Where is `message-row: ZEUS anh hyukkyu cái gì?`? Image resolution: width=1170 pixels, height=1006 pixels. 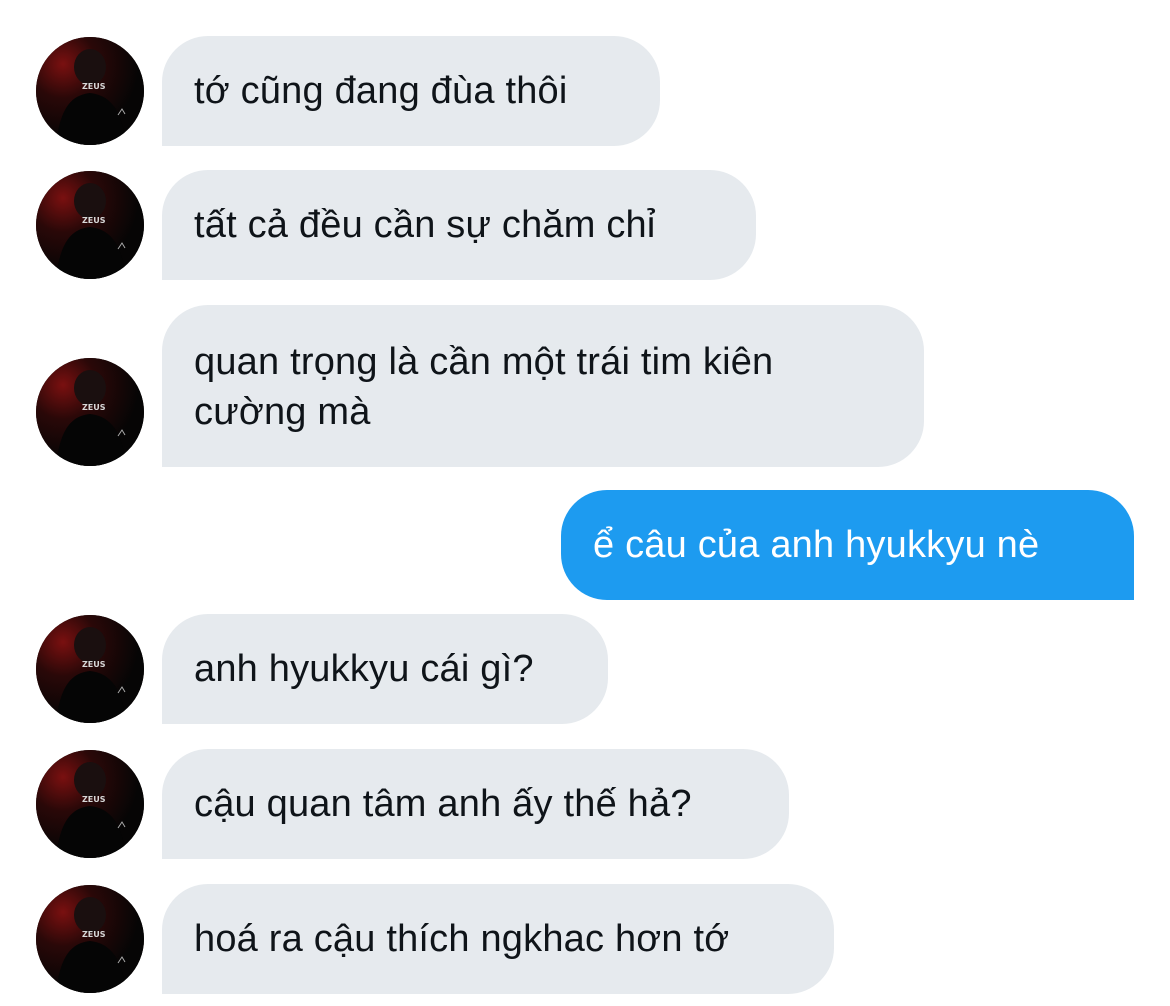
message-row: ZEUS anh hyukkyu cái gì? is located at coordinates (585, 669).